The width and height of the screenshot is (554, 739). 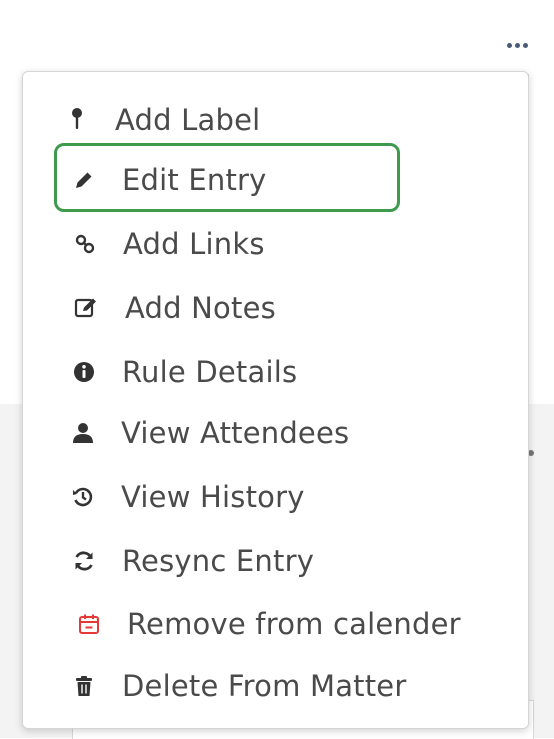 What do you see at coordinates (200, 308) in the screenshot?
I see `menu-item-label: Add Notes` at bounding box center [200, 308].